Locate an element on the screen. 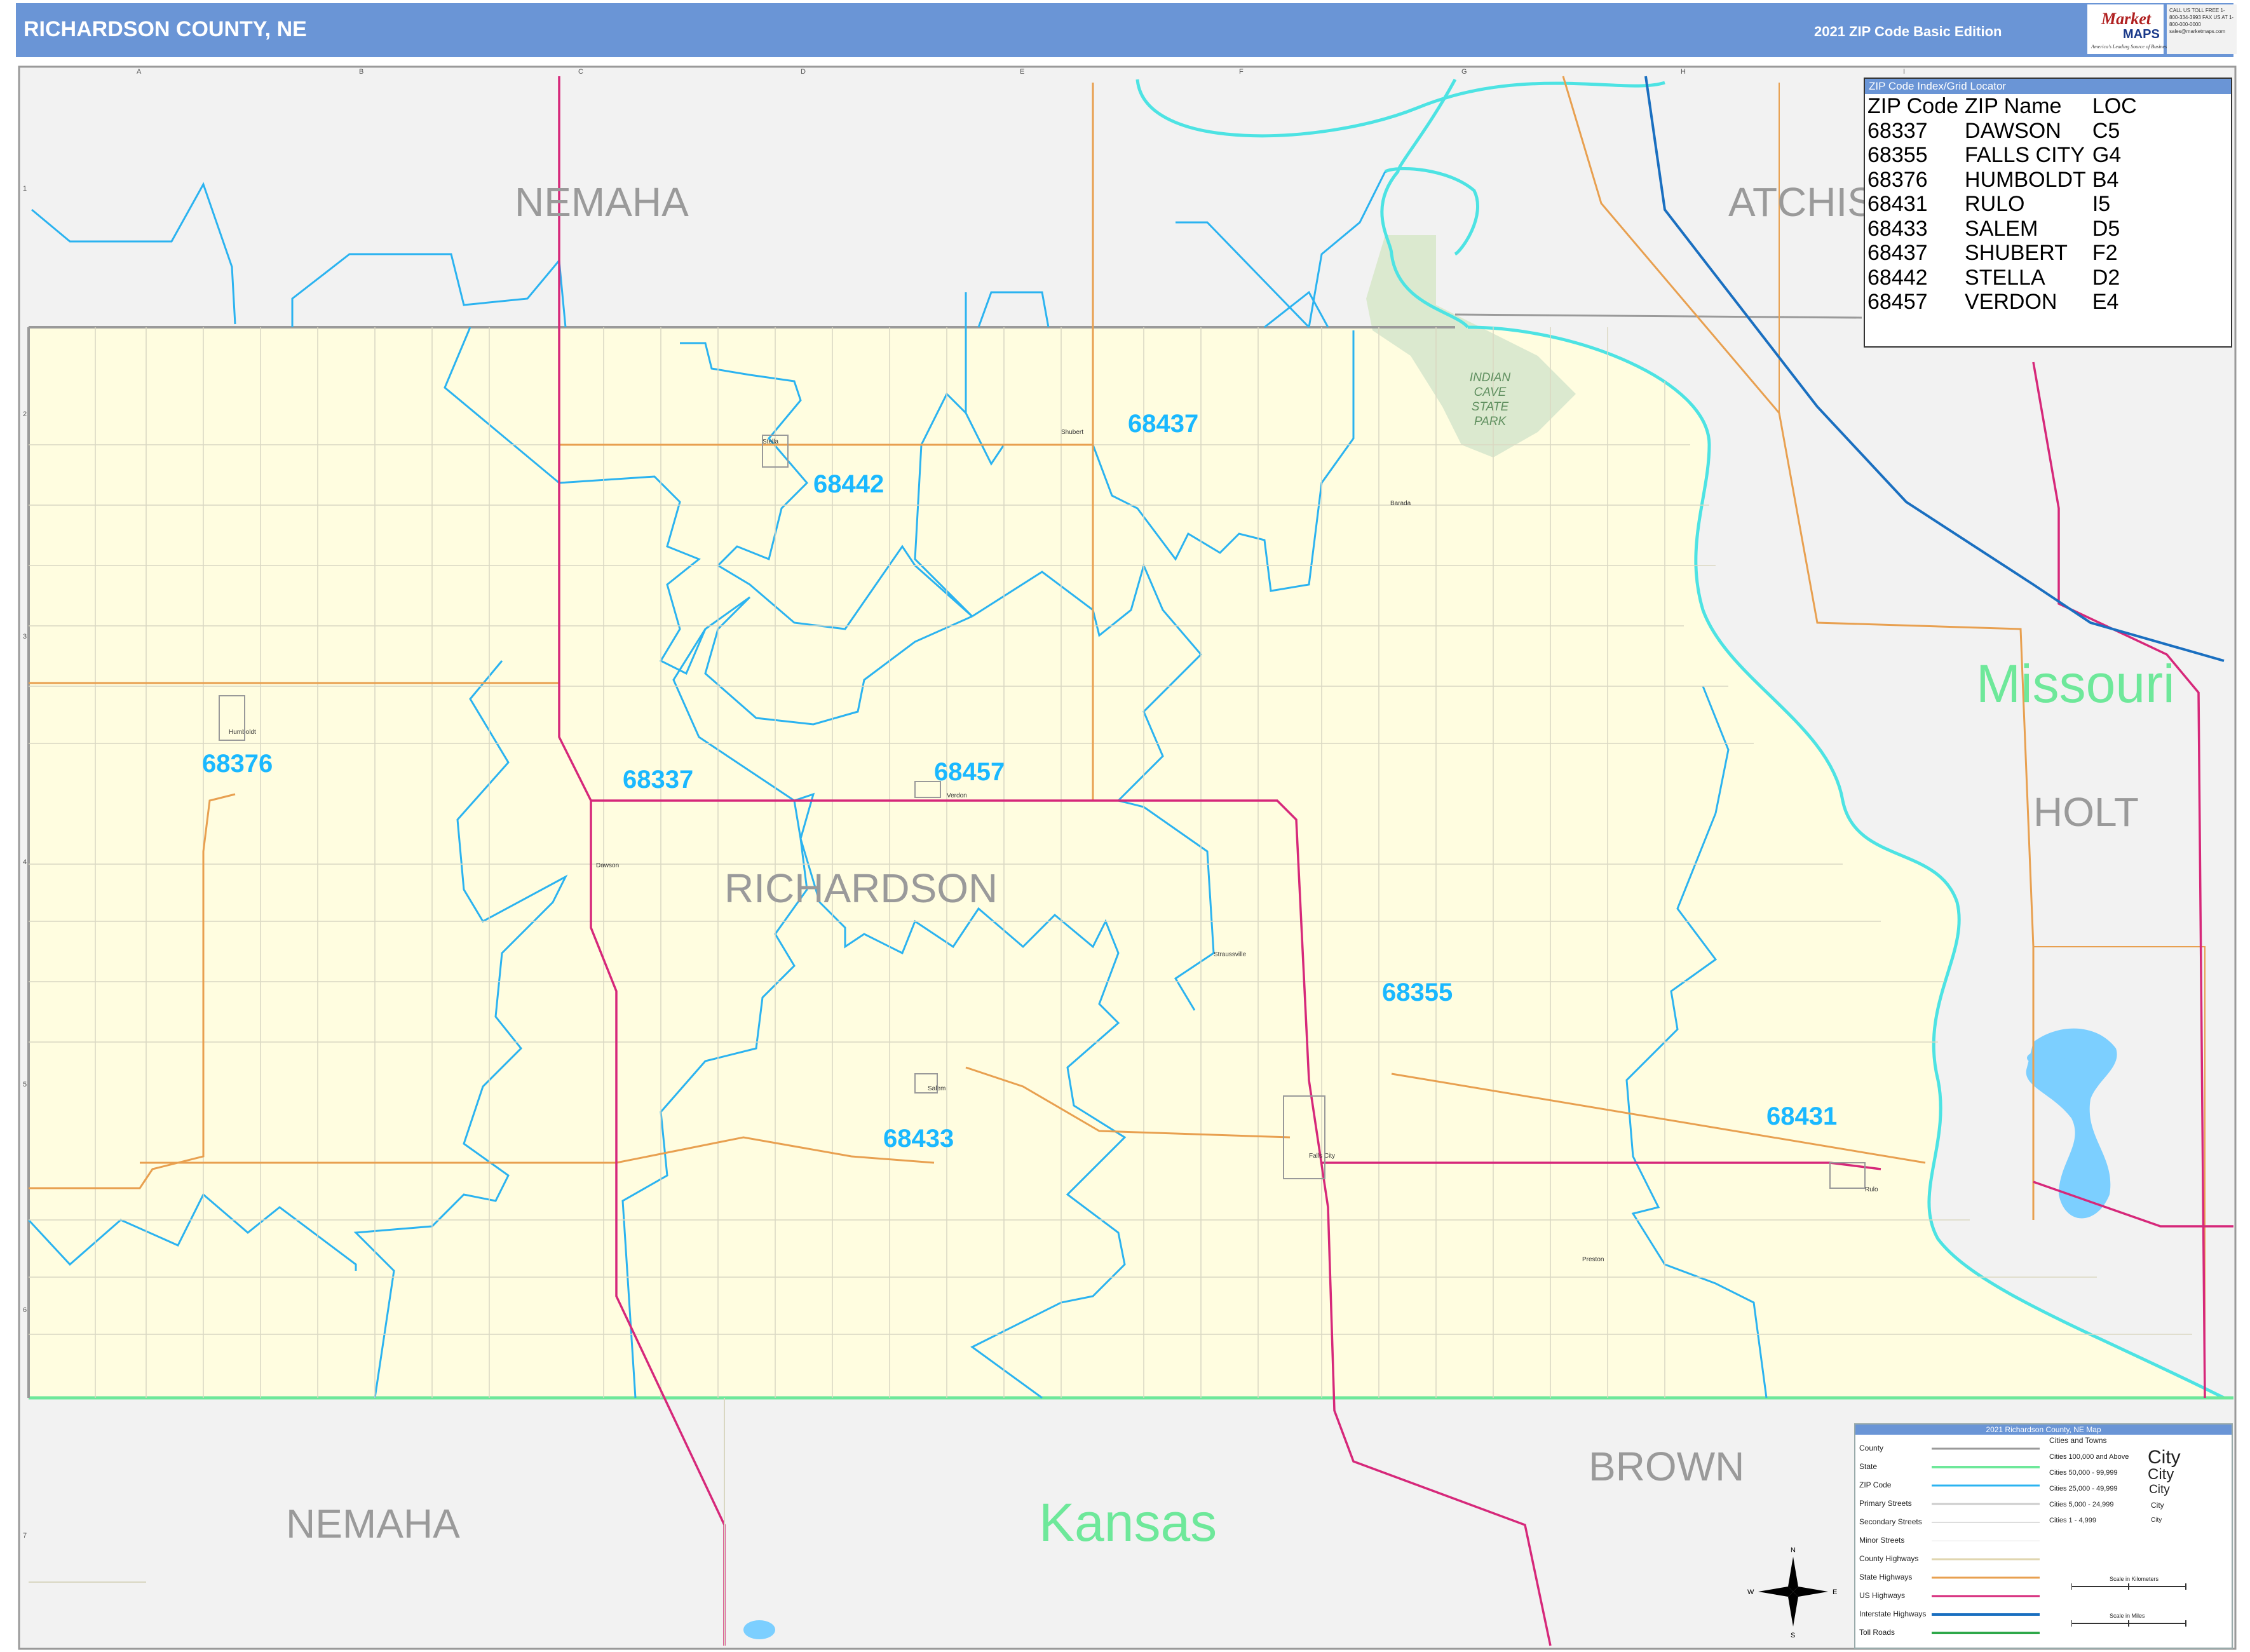 This screenshot has height=1652, width=2250. grid-col-B: B is located at coordinates (361, 72).